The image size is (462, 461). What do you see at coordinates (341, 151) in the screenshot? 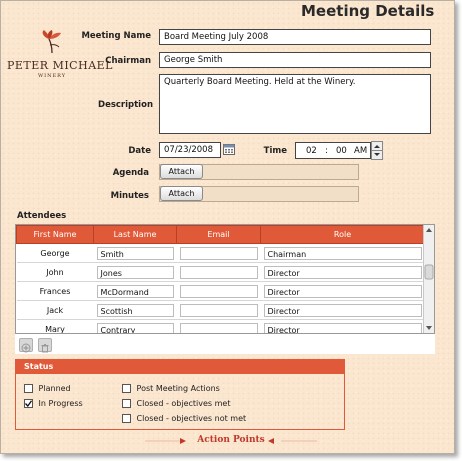
I see `time-minute: 00` at bounding box center [341, 151].